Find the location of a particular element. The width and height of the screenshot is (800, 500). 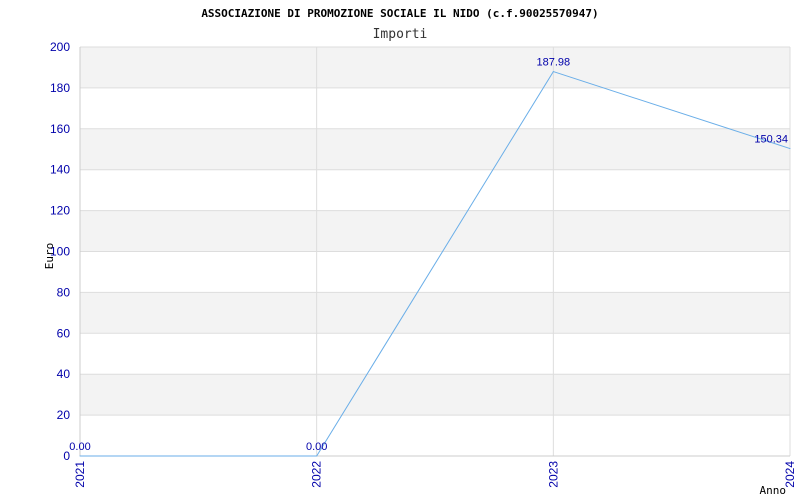

y-axis-label: Euro is located at coordinates (49, 256).